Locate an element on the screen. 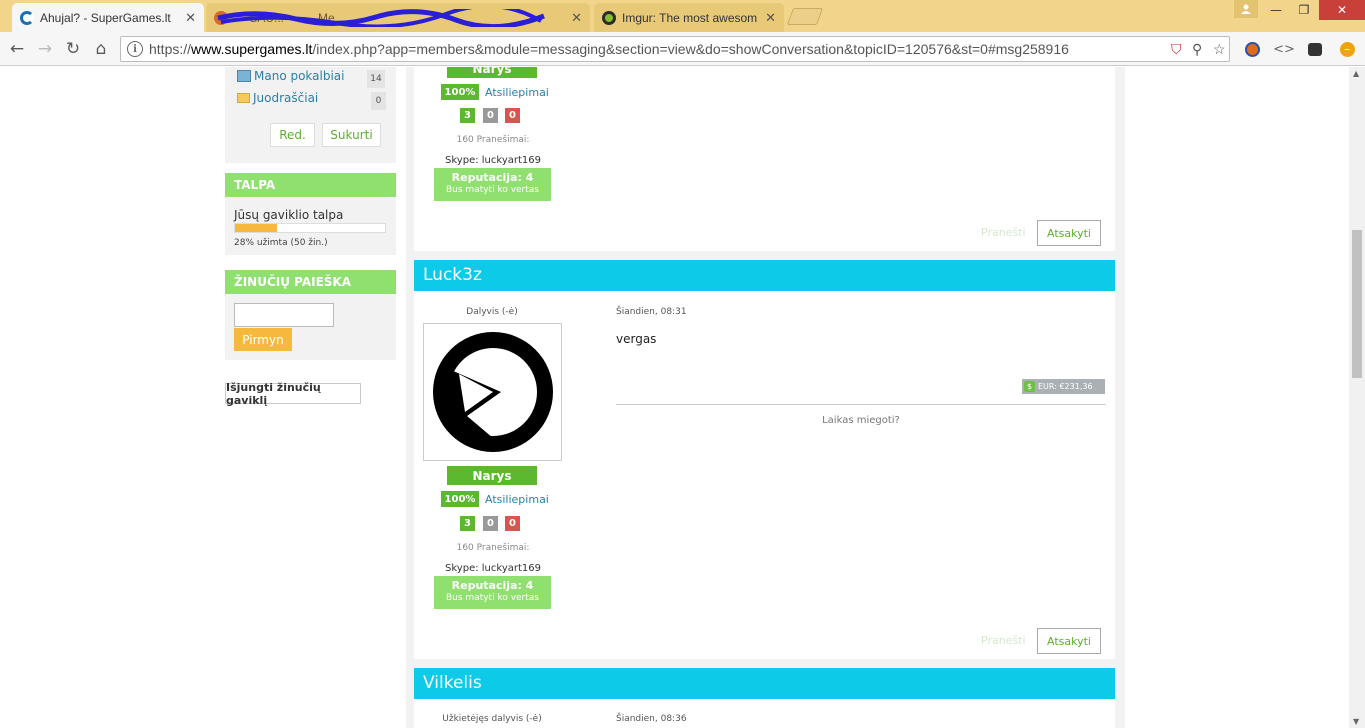  search-go-button: Pirmyn is located at coordinates (263, 339).